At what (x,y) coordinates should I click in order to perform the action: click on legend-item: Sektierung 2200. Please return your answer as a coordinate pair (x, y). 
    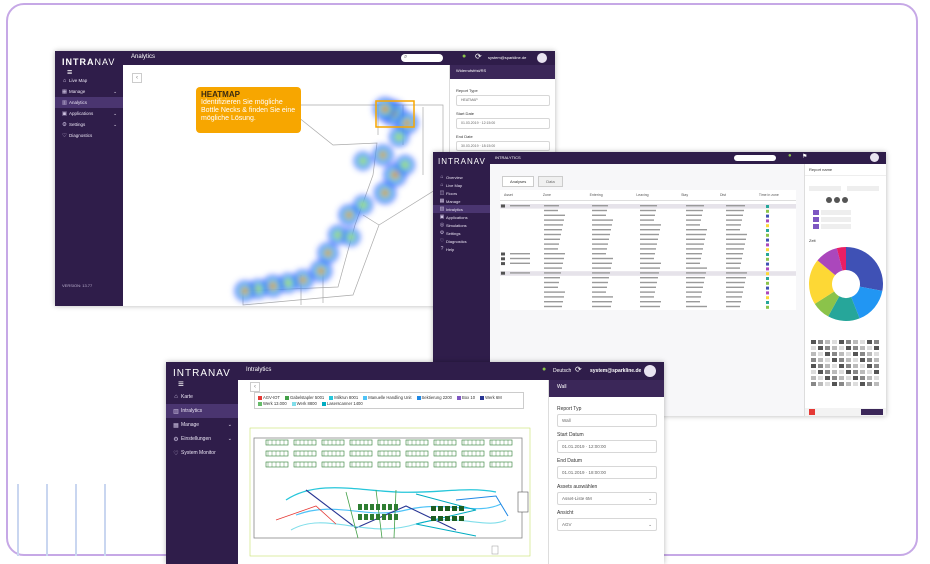
    Looking at the image, I should click on (434, 397).